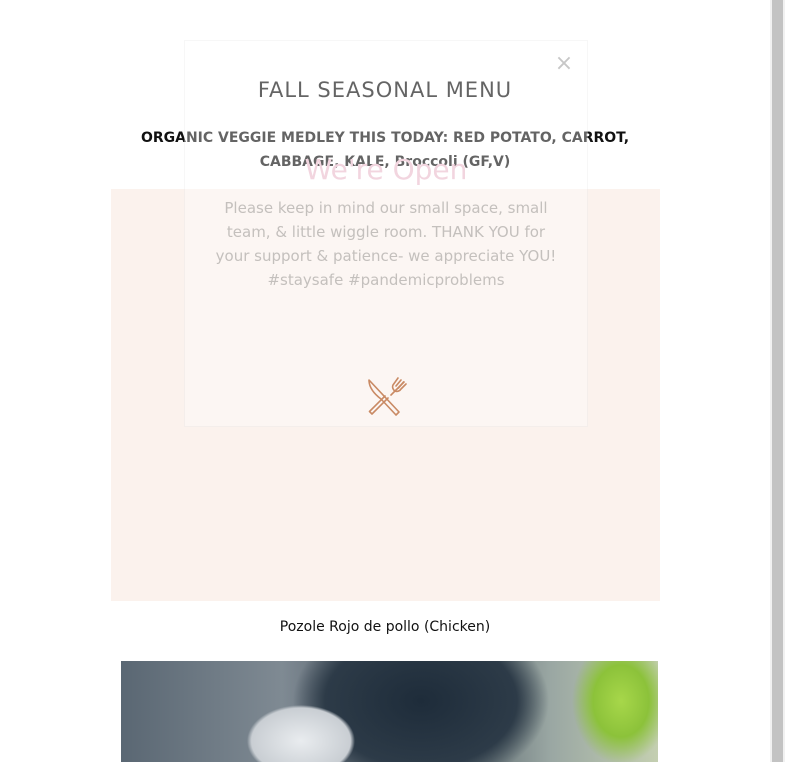 The image size is (785, 762). Describe the element at coordinates (387, 396) in the screenshot. I see `utensils-icon` at that location.